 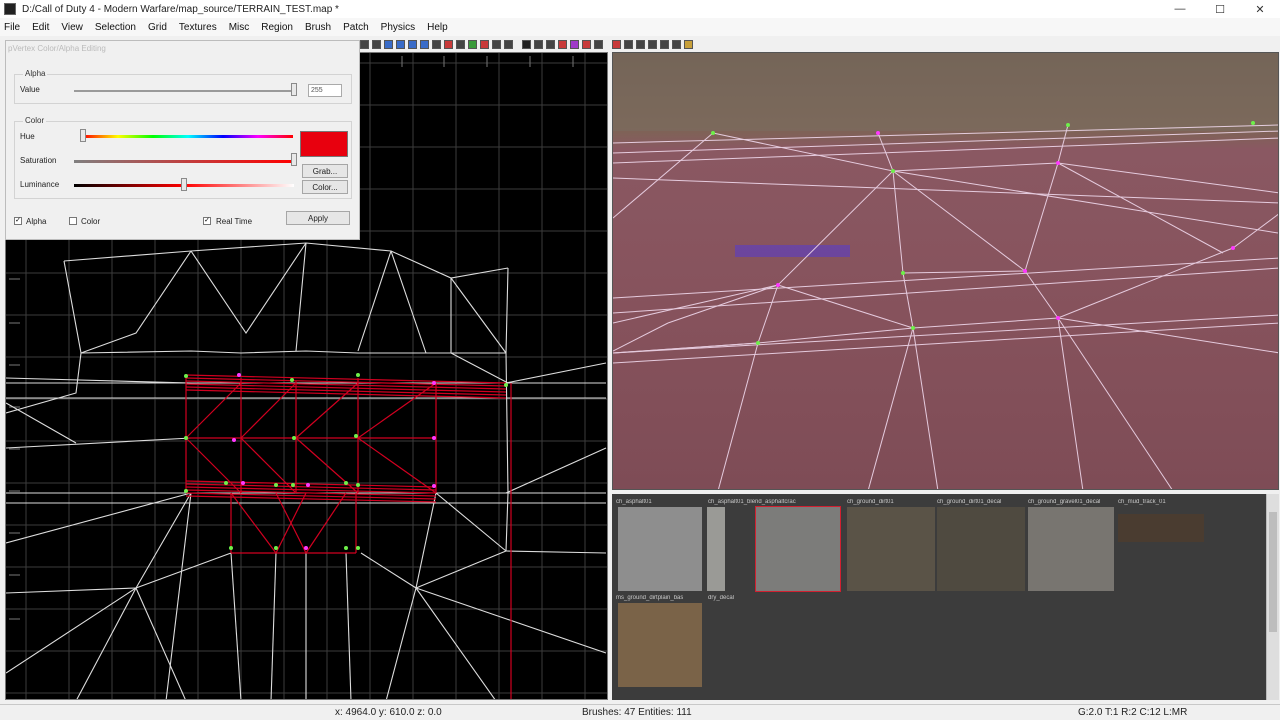 I want to click on hue-slider-thumb, so click(x=83, y=135).